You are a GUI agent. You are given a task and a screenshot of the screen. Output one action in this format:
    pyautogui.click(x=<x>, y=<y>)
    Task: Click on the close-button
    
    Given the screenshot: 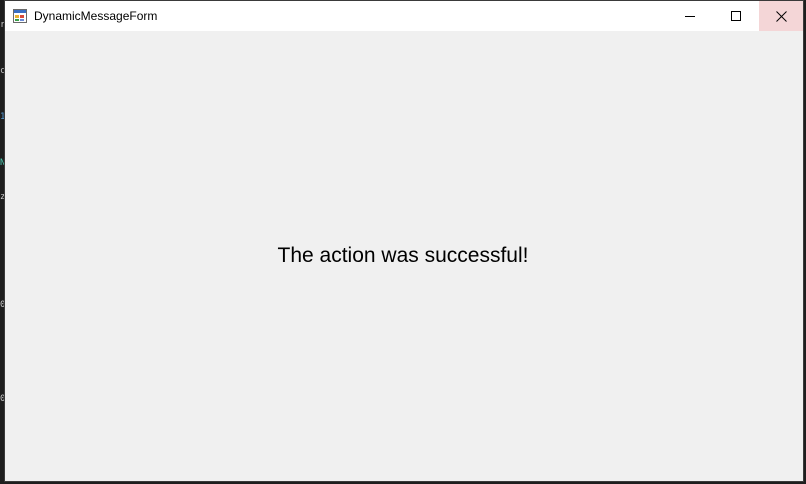 What is the action you would take?
    pyautogui.click(x=781, y=16)
    